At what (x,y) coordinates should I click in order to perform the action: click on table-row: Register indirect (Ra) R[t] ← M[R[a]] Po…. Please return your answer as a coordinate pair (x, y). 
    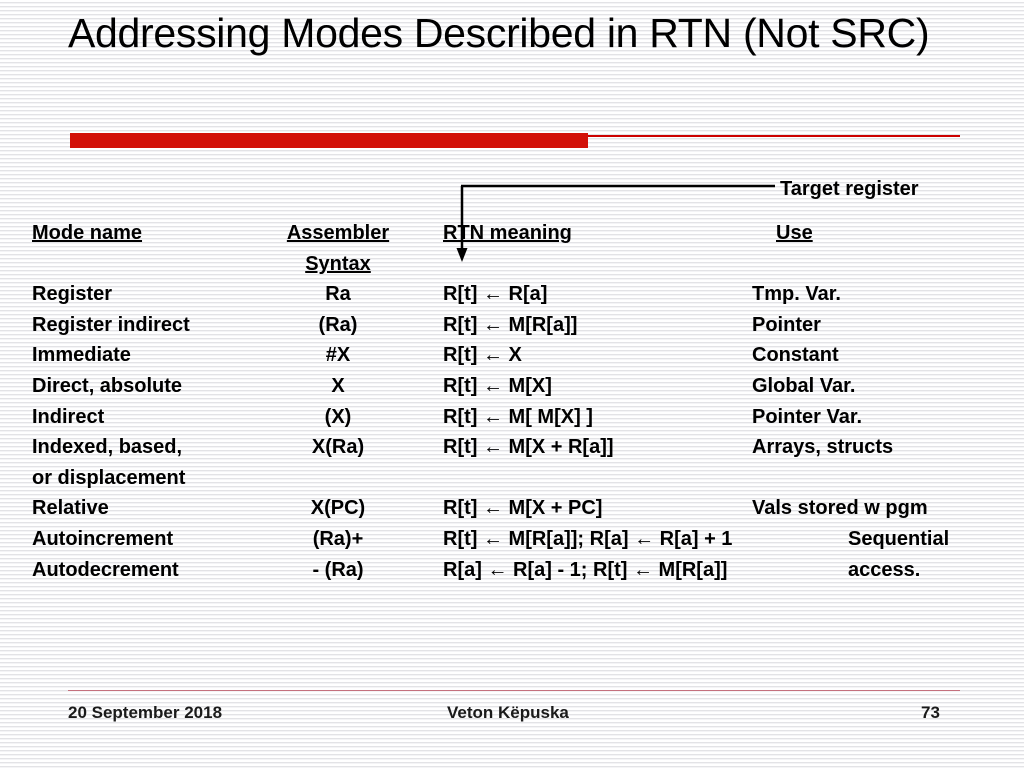
    Looking at the image, I should click on (512, 325).